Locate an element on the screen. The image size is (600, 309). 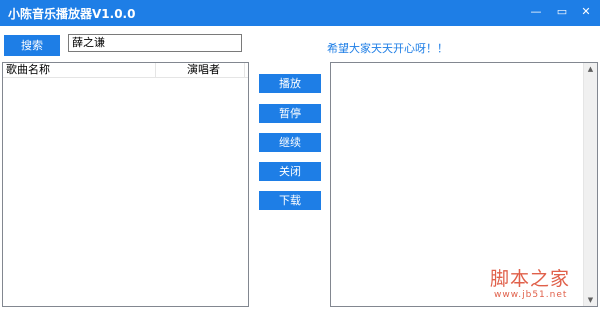
window-title: 小陈音乐播放器V1.0.0 is located at coordinates (72, 14).